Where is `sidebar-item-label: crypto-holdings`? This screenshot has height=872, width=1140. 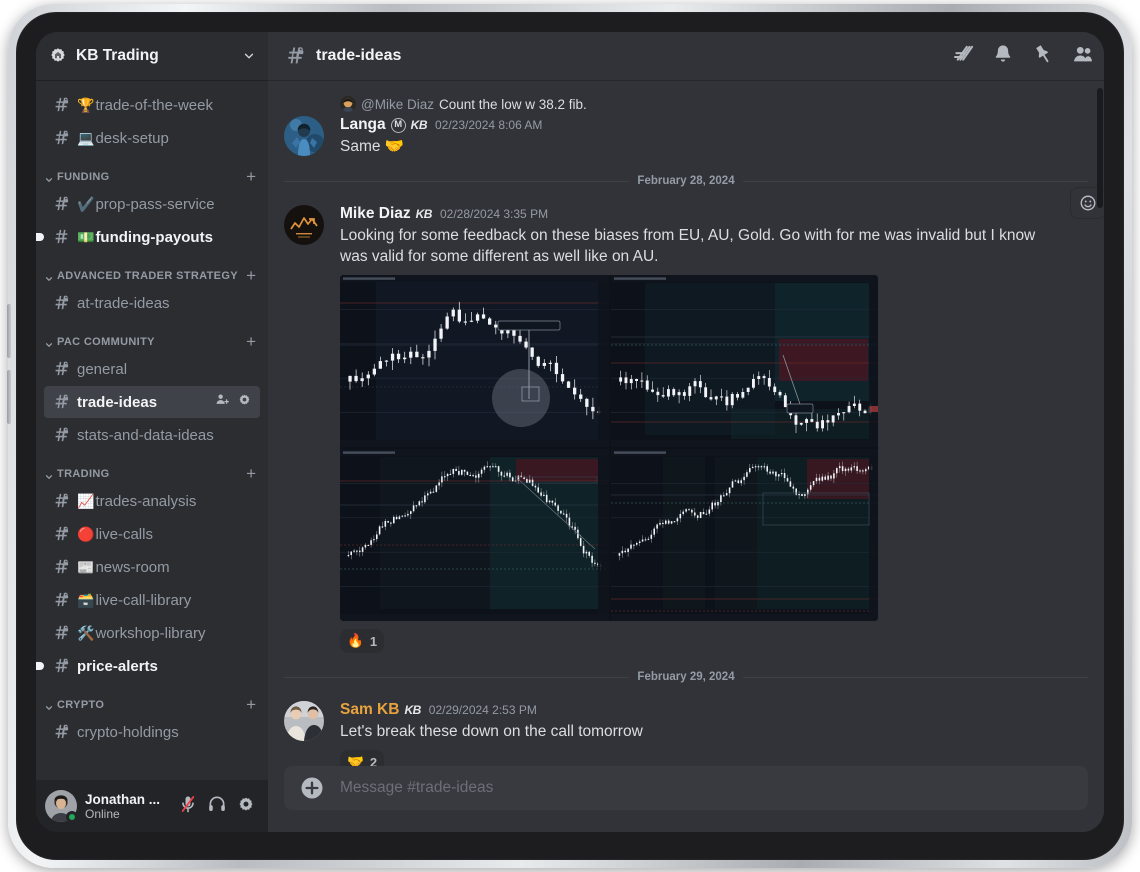 sidebar-item-label: crypto-holdings is located at coordinates (165, 732).